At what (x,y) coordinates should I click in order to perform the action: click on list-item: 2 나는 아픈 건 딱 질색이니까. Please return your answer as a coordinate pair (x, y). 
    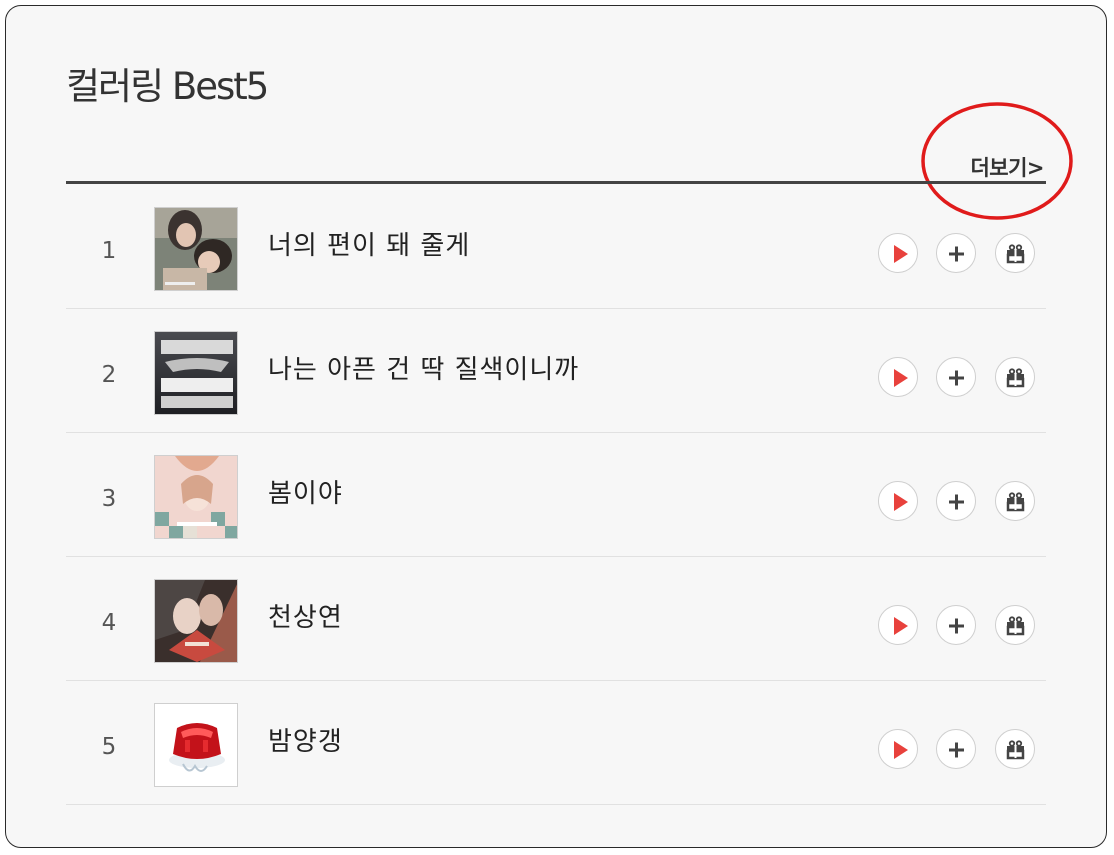
    Looking at the image, I should click on (556, 371).